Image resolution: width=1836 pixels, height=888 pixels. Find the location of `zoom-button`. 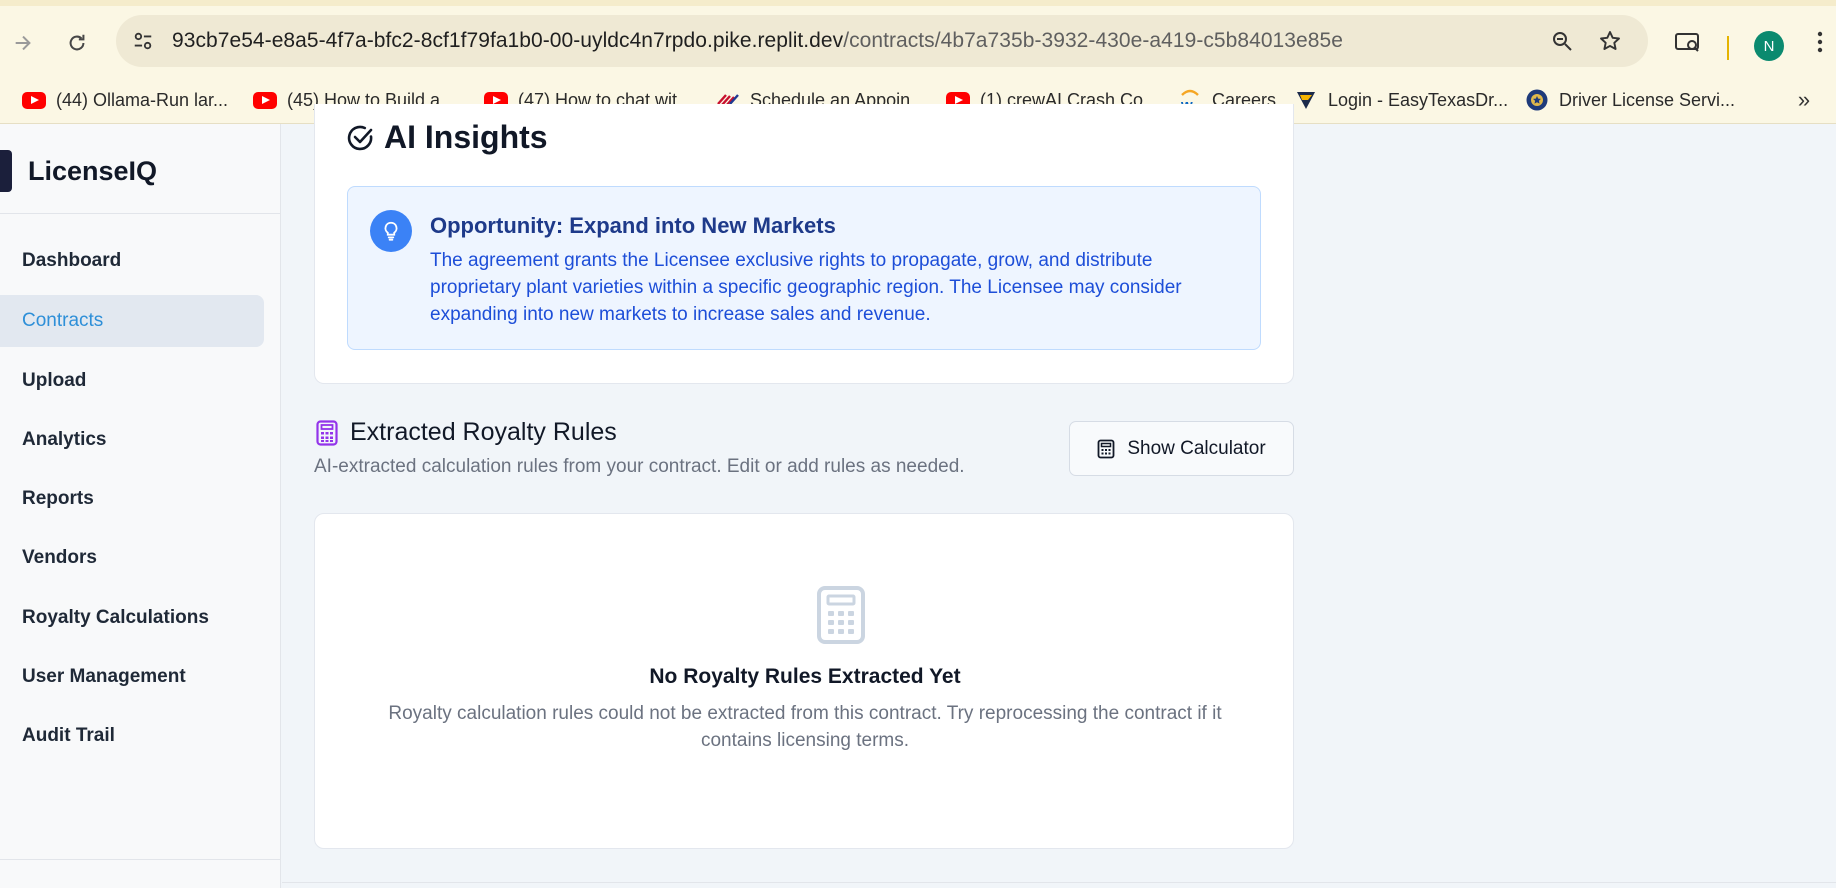

zoom-button is located at coordinates (1562, 41).